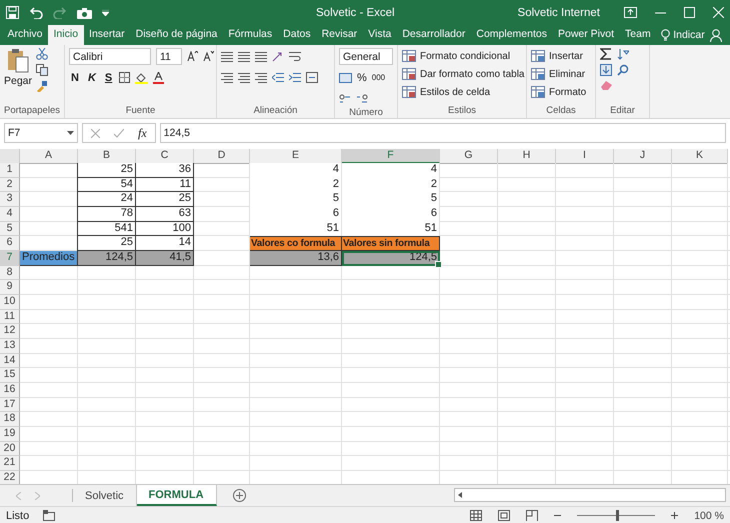 The height and width of the screenshot is (523, 730). What do you see at coordinates (463, 92) in the screenshot?
I see `ribbon-command: Estilos de celda` at bounding box center [463, 92].